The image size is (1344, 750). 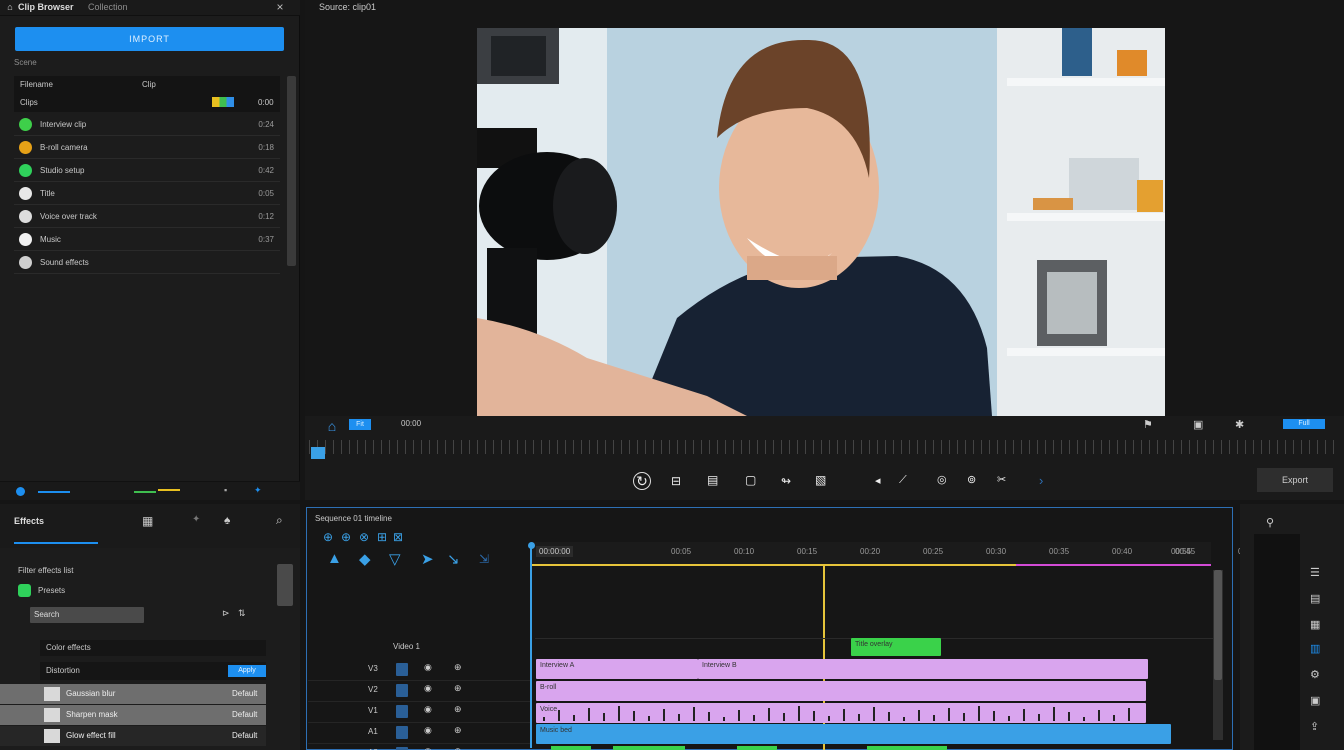 I want to click on effect-row: Gaussian blur Default, so click(x=133, y=694).